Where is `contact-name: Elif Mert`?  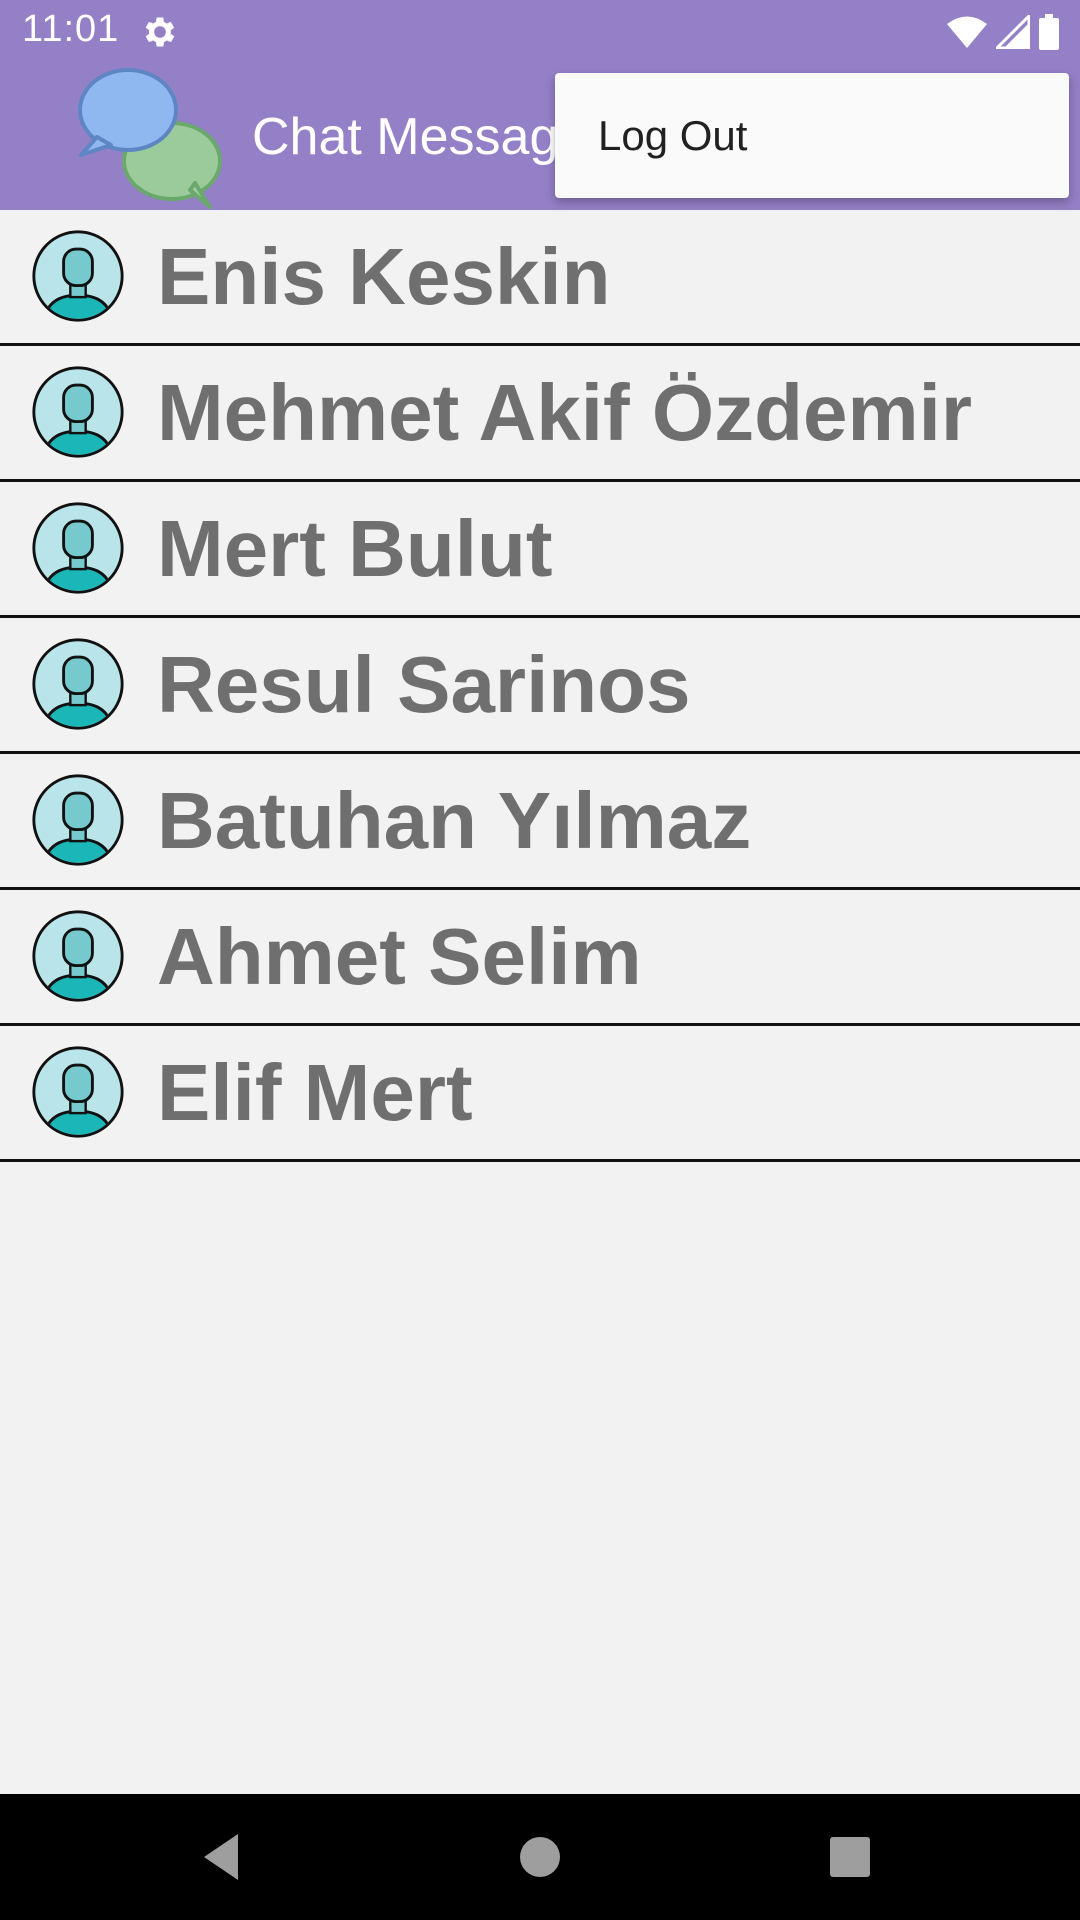 contact-name: Elif Mert is located at coordinates (315, 1092).